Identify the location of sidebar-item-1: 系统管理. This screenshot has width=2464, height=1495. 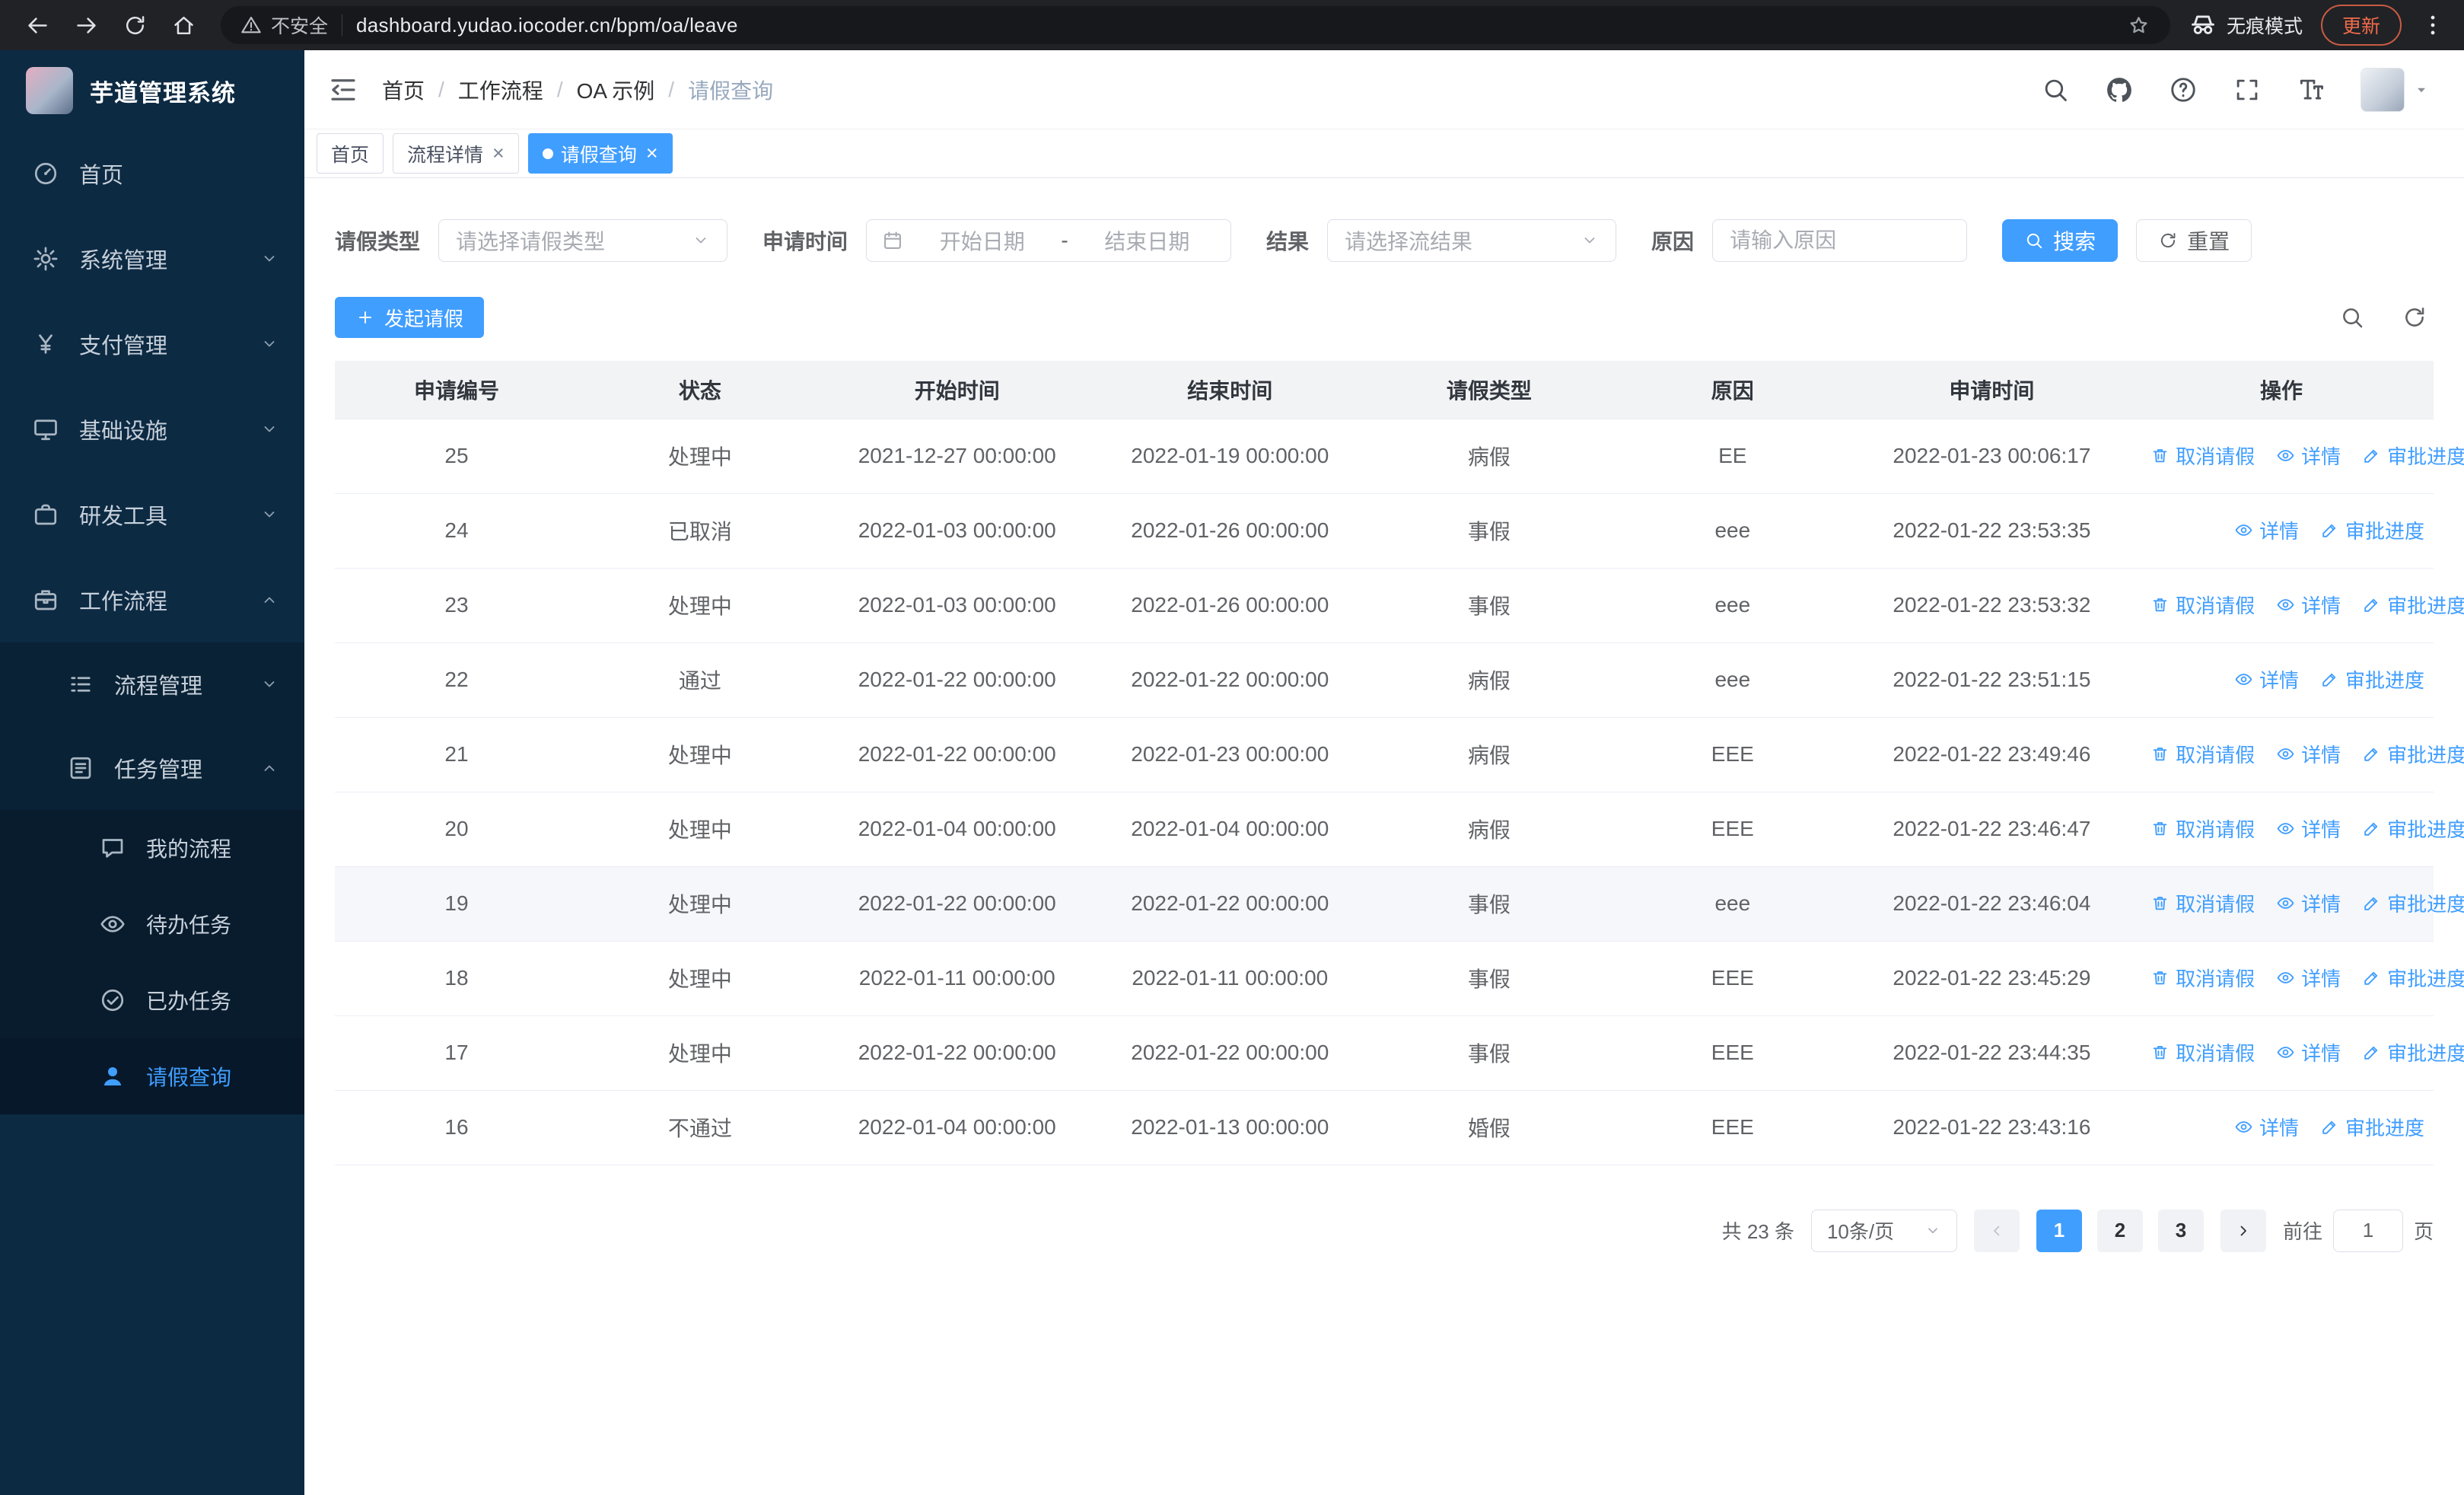
(152, 259).